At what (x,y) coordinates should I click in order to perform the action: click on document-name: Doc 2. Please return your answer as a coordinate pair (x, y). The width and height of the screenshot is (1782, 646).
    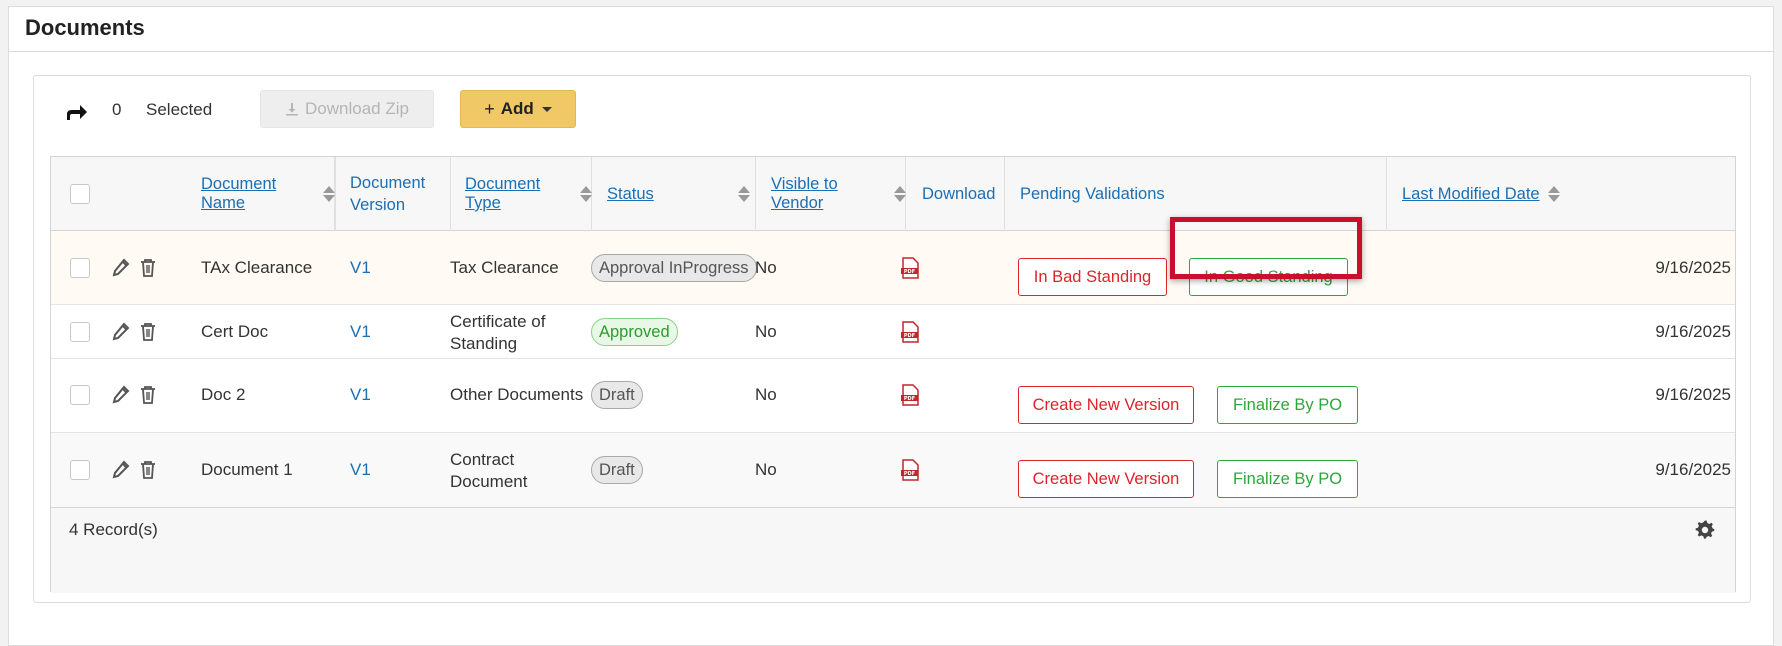
    Looking at the image, I should click on (223, 394).